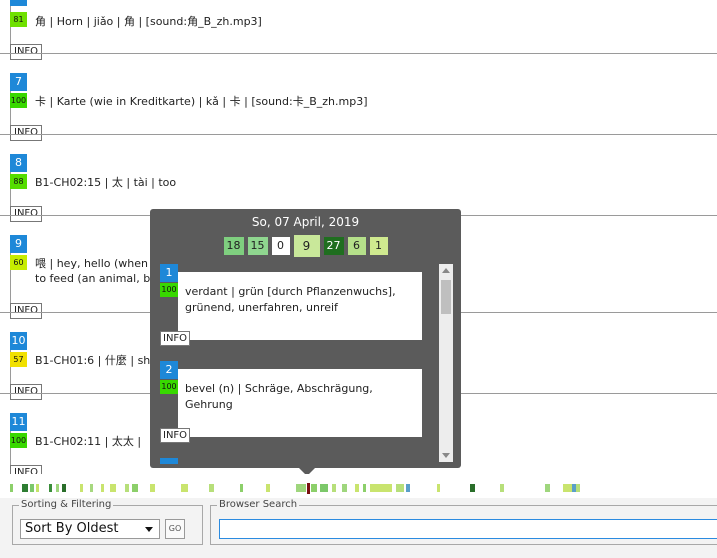 This screenshot has width=717, height=558. Describe the element at coordinates (446, 297) in the screenshot. I see `scroll-thumb` at that location.